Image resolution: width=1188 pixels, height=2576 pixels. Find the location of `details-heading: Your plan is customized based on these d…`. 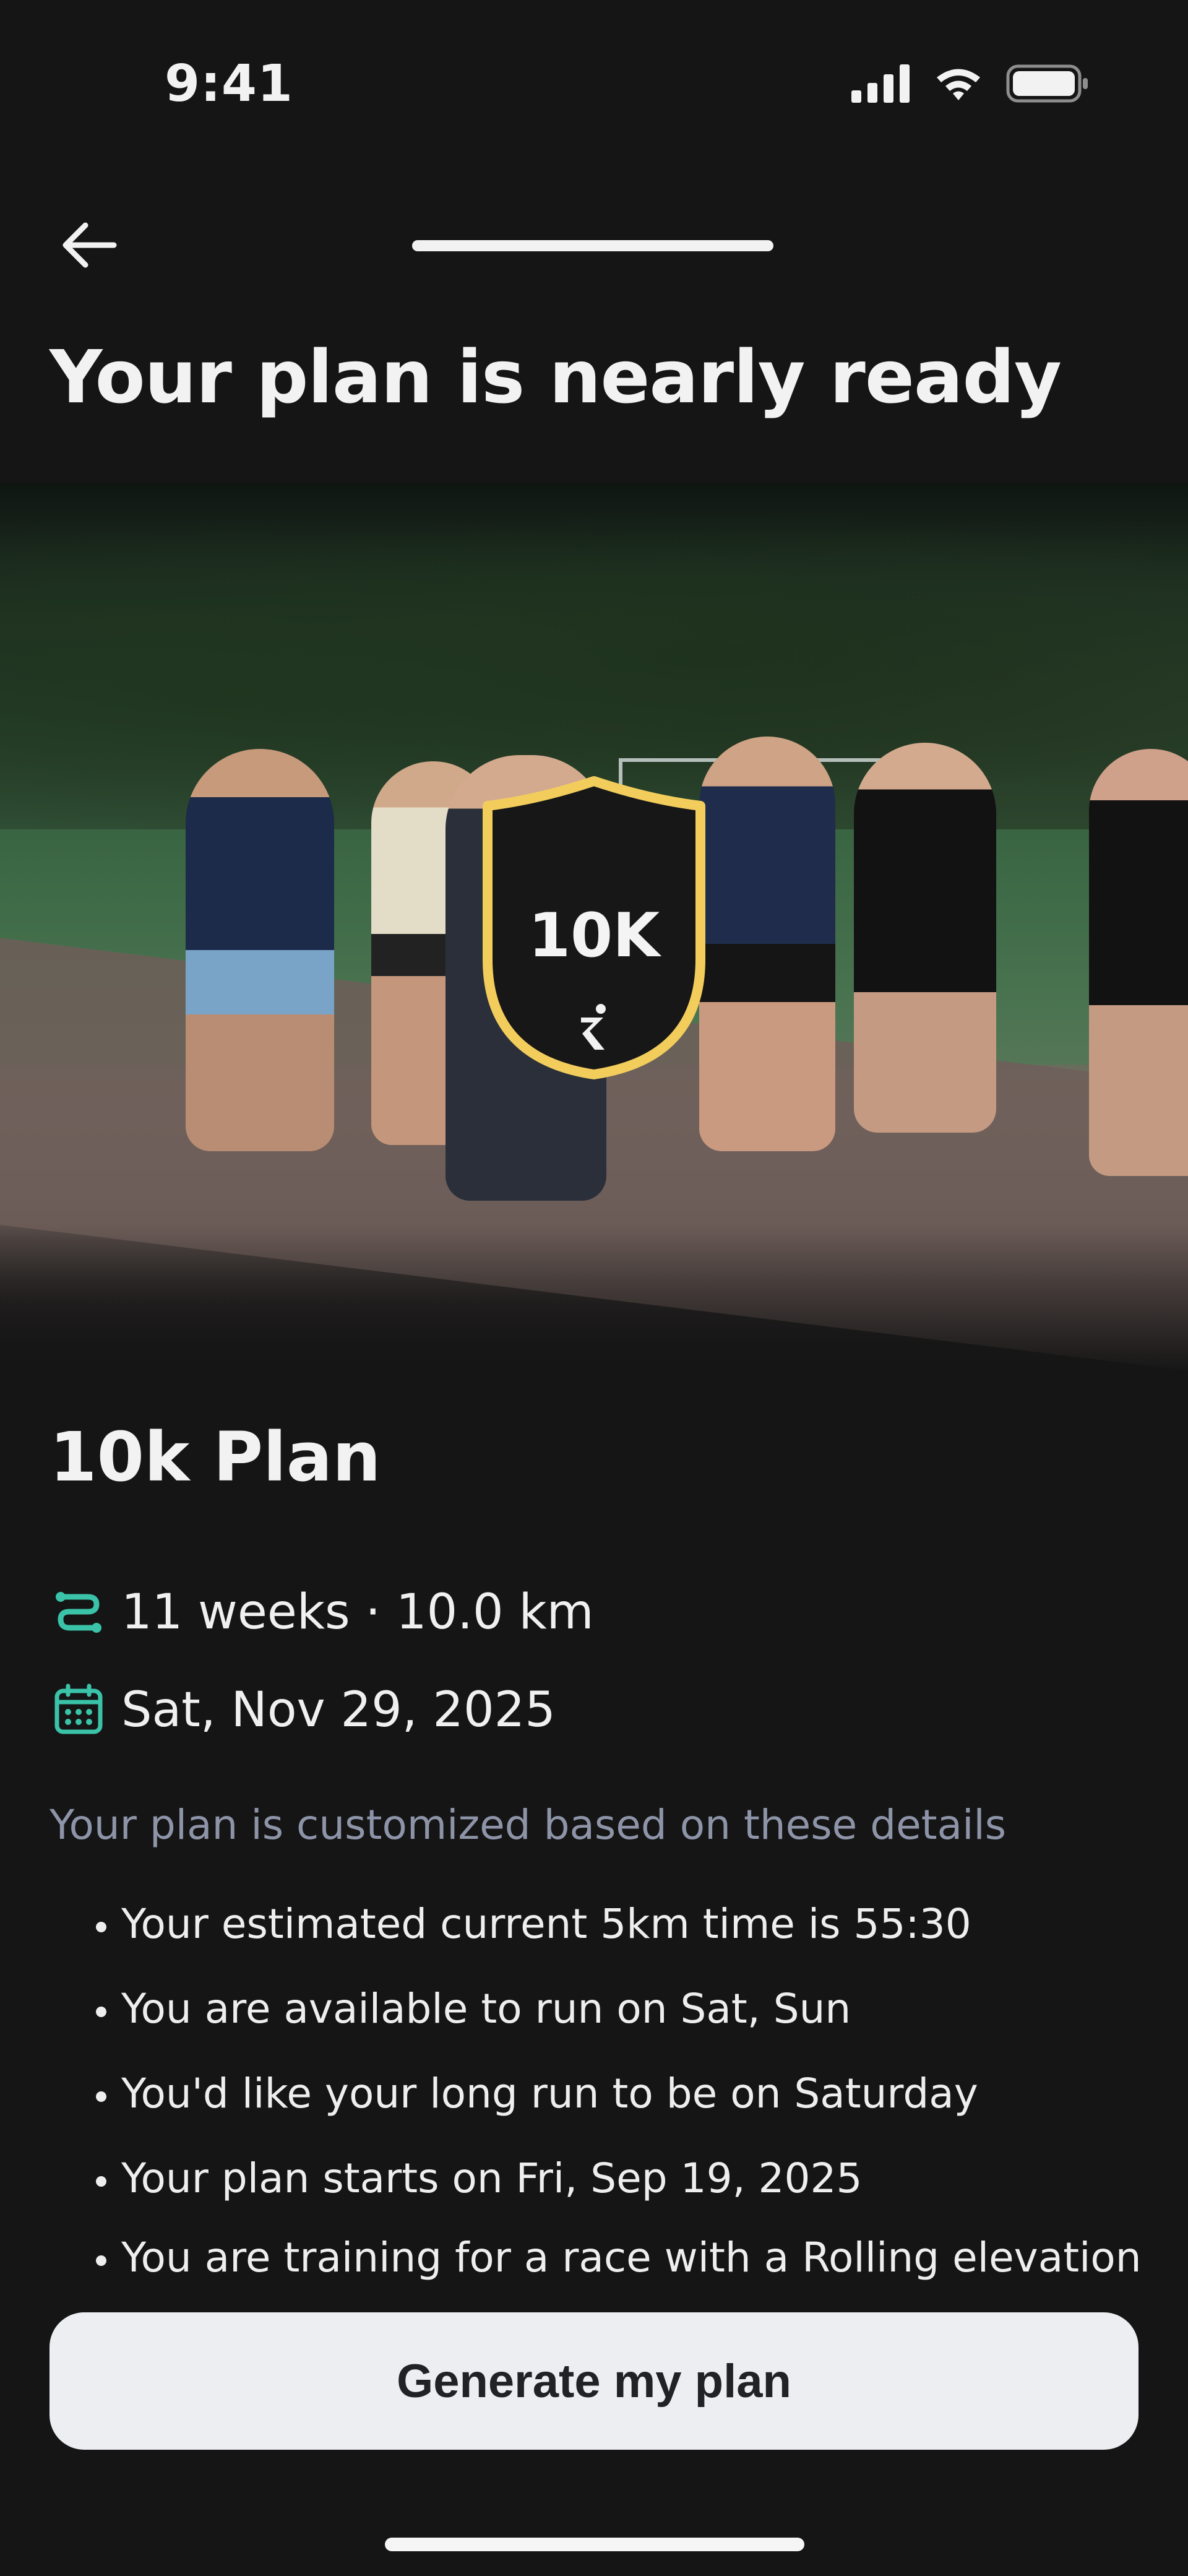

details-heading: Your plan is customized based on these d… is located at coordinates (528, 1825).